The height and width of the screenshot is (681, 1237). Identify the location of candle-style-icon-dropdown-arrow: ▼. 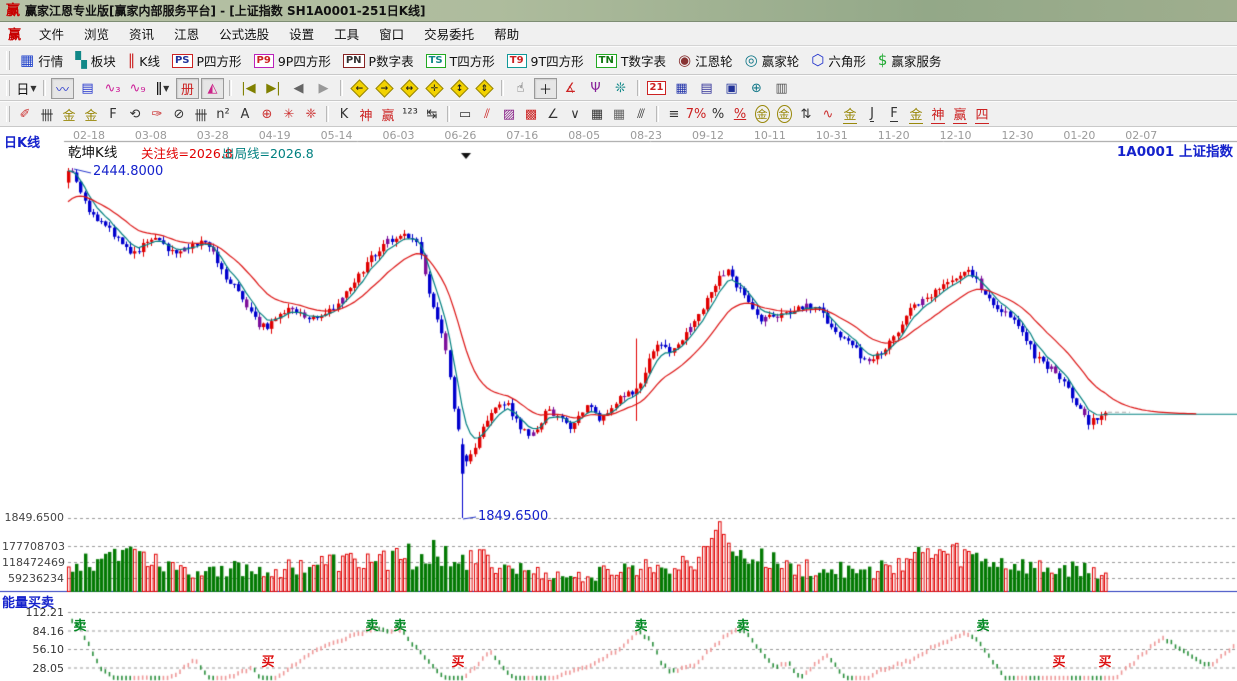
(166, 88).